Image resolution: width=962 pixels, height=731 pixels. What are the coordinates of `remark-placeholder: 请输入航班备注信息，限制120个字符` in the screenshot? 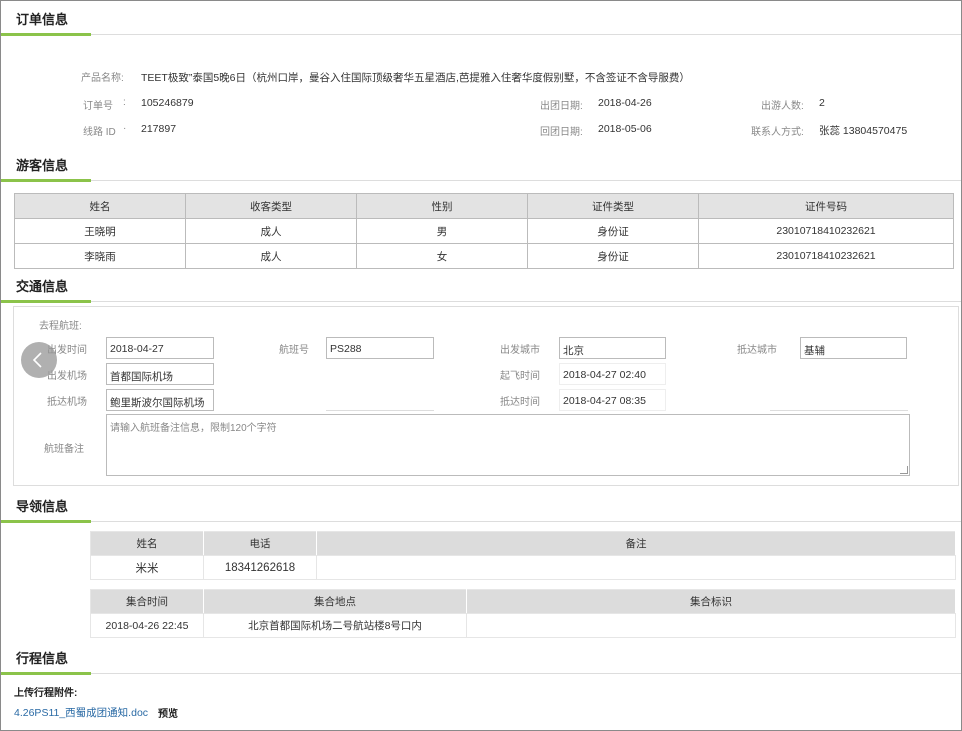 It's located at (193, 428).